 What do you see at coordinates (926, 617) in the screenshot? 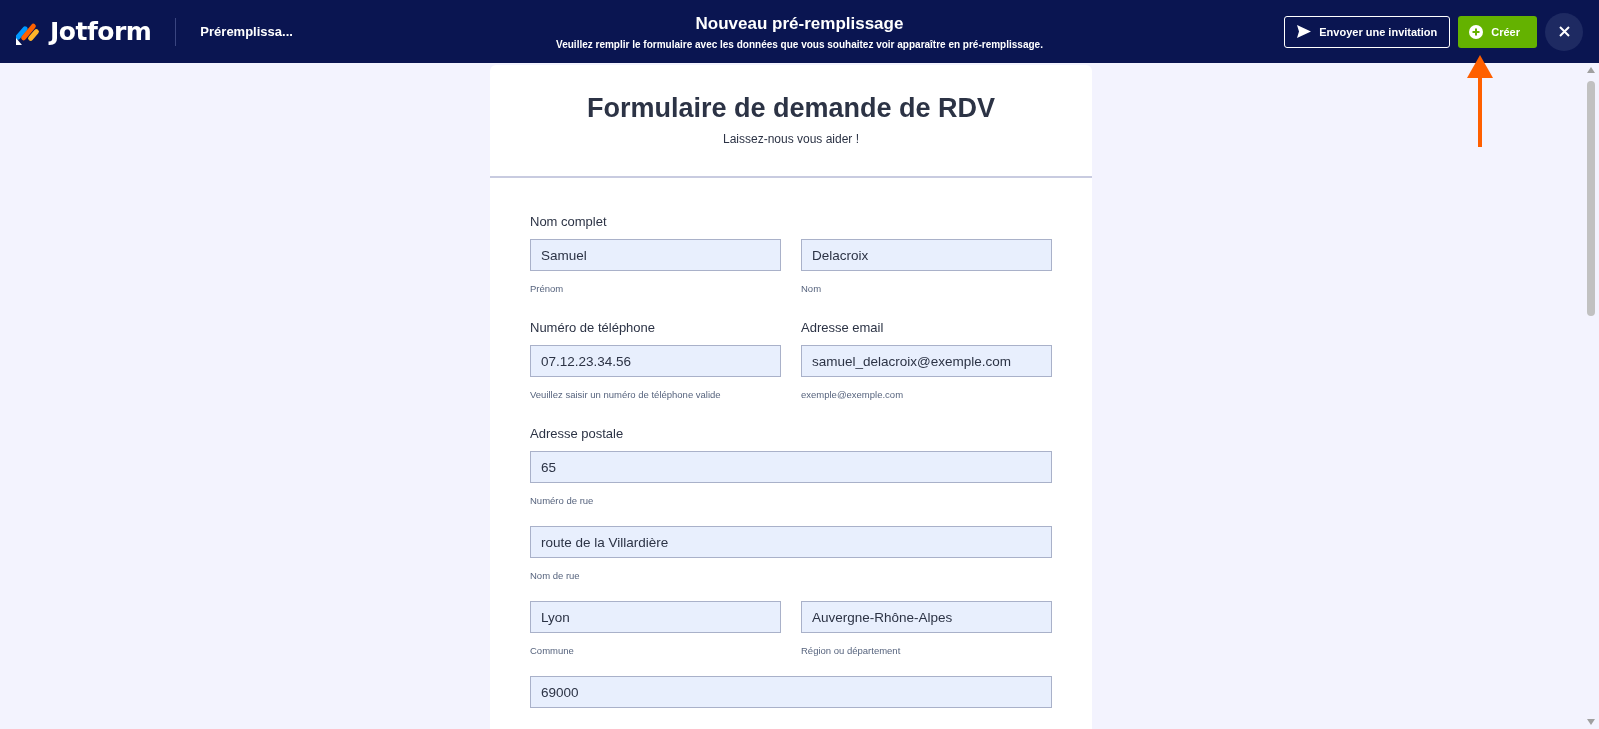
I see `input-field: Auvergne-Rhône-Alpes` at bounding box center [926, 617].